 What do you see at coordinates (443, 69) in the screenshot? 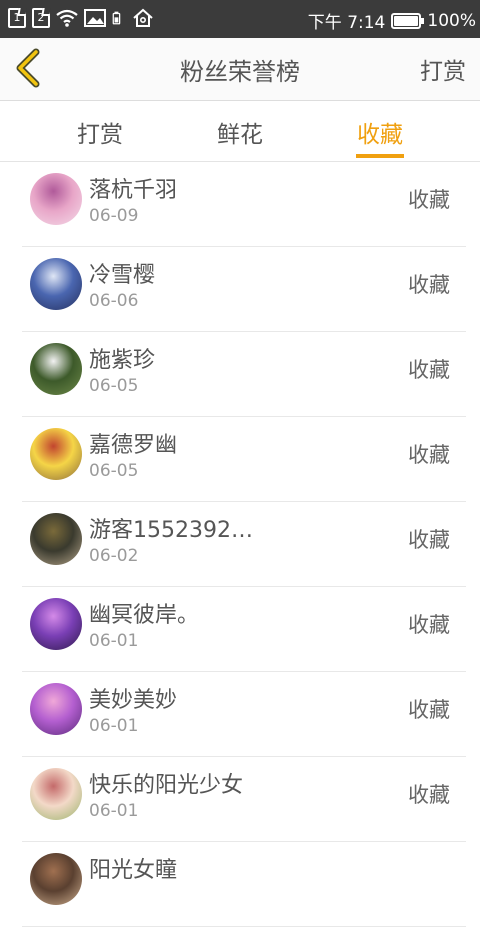
I see `reward-button: 打赏` at bounding box center [443, 69].